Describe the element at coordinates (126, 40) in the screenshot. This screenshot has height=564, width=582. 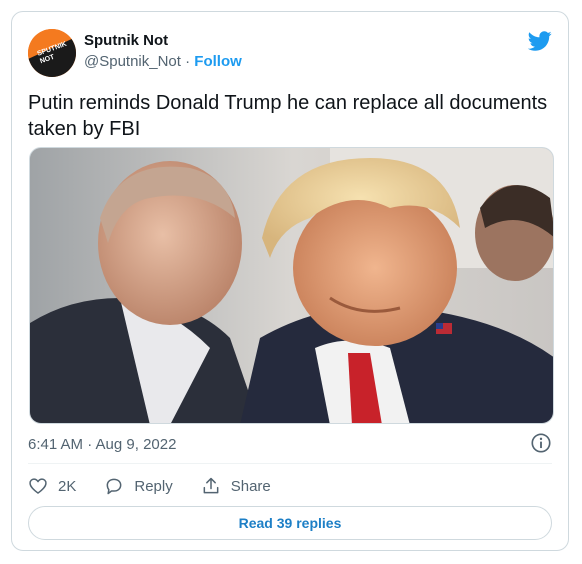
I see `author-name: Sputnik Not` at that location.